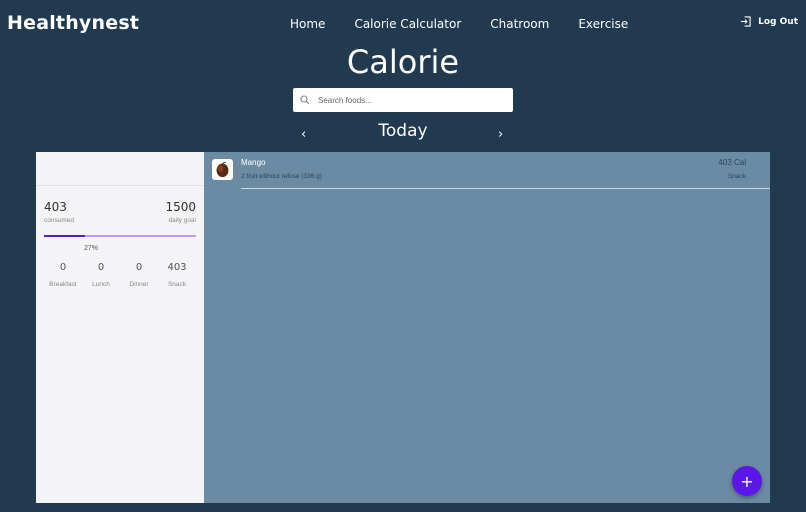 The height and width of the screenshot is (512, 806). What do you see at coordinates (222, 169) in the screenshot?
I see `mango-icon` at bounding box center [222, 169].